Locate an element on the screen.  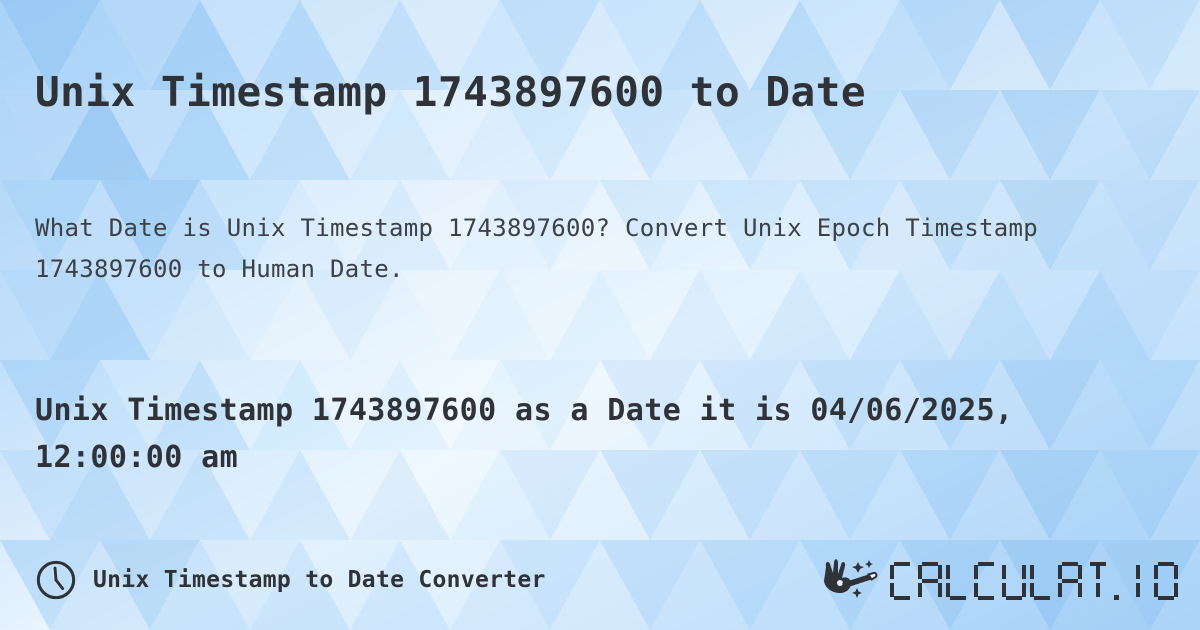
brand-letter-i is located at coordinates (1138, 581).